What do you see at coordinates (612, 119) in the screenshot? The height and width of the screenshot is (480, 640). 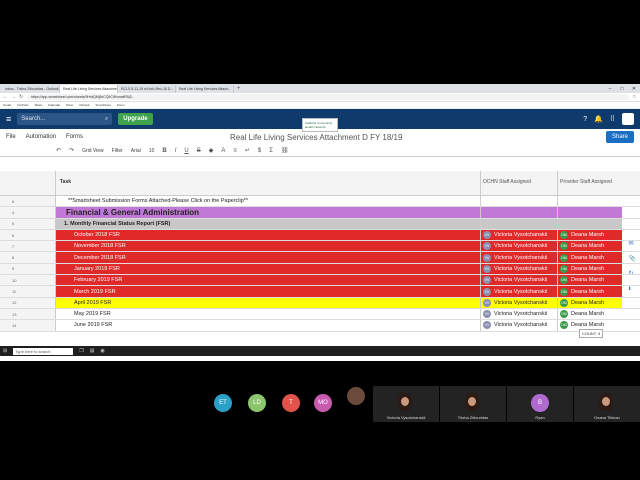 I see `apps-icon: ⠿` at bounding box center [612, 119].